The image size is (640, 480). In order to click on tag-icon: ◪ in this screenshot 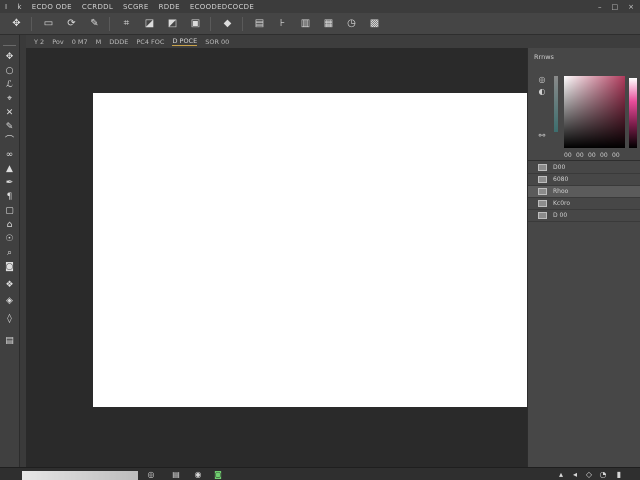, I will do `click(149, 23)`.